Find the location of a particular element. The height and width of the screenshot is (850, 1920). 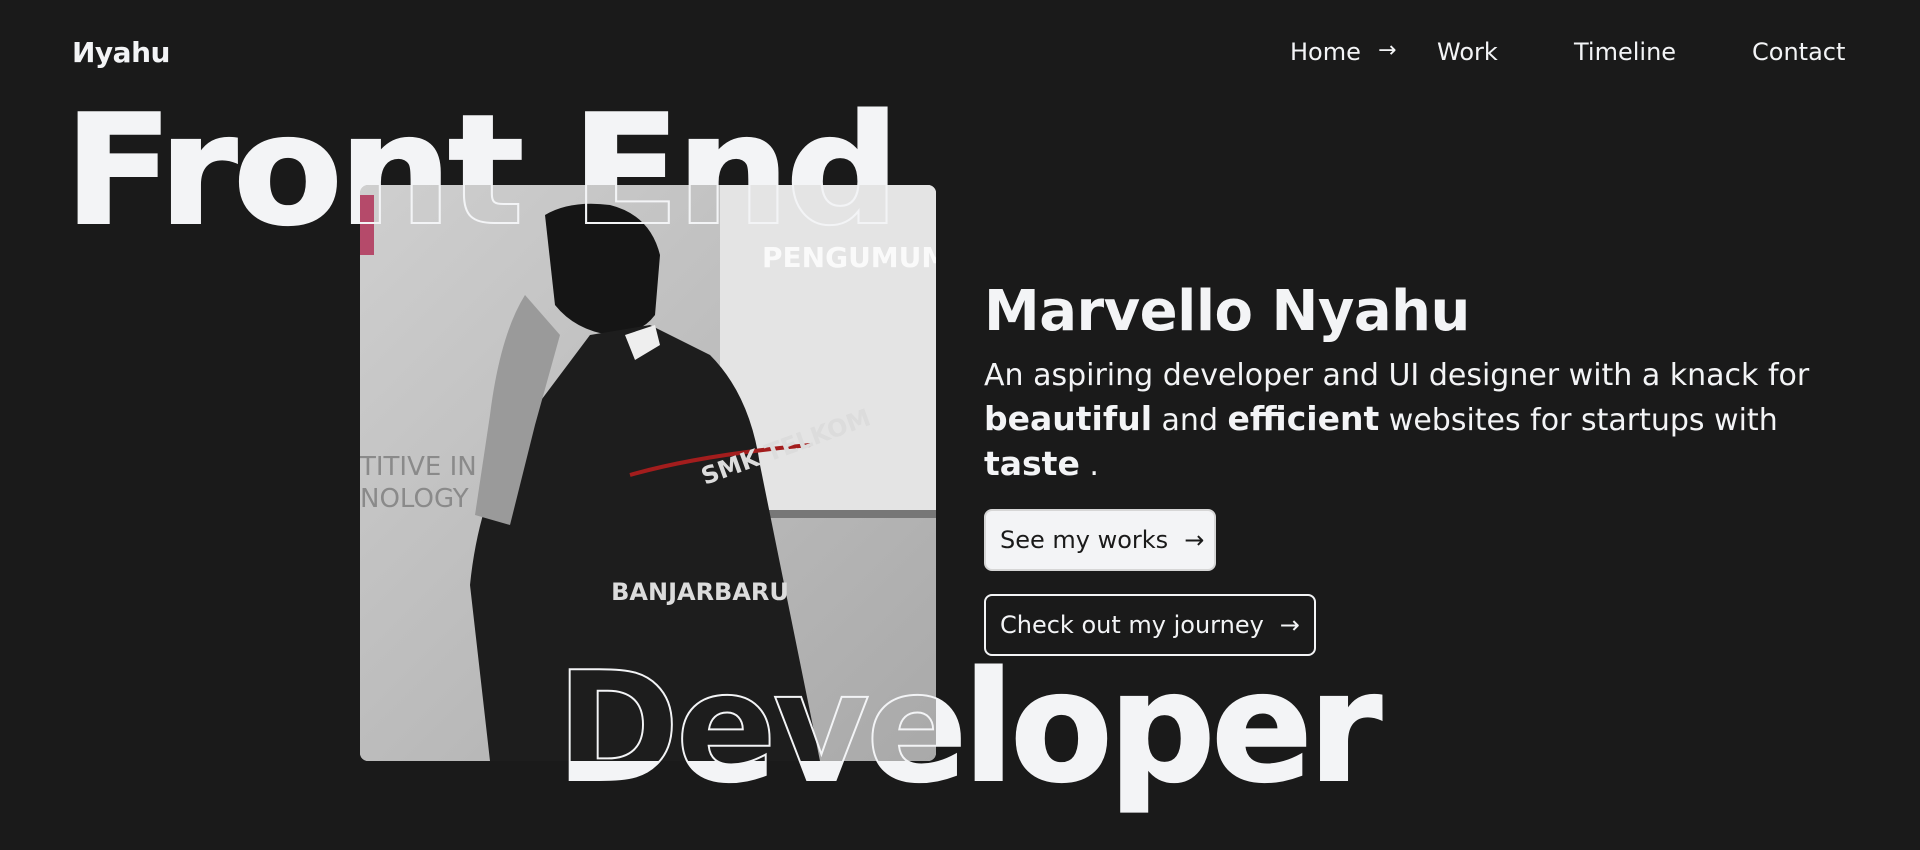

desc-bold-efficient: efficient is located at coordinates (1303, 418).